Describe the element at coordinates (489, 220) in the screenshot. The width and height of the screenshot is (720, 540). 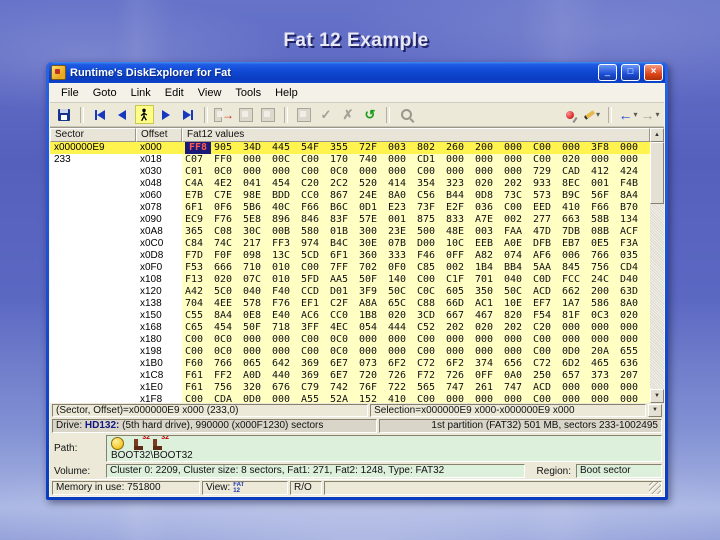
I see `fat-value-cell: A7E` at that location.